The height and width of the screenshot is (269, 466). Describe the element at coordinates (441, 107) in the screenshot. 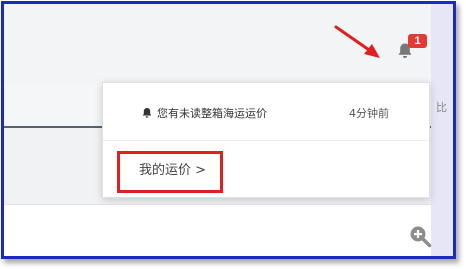

I see `edge-truncated-text: 比` at that location.